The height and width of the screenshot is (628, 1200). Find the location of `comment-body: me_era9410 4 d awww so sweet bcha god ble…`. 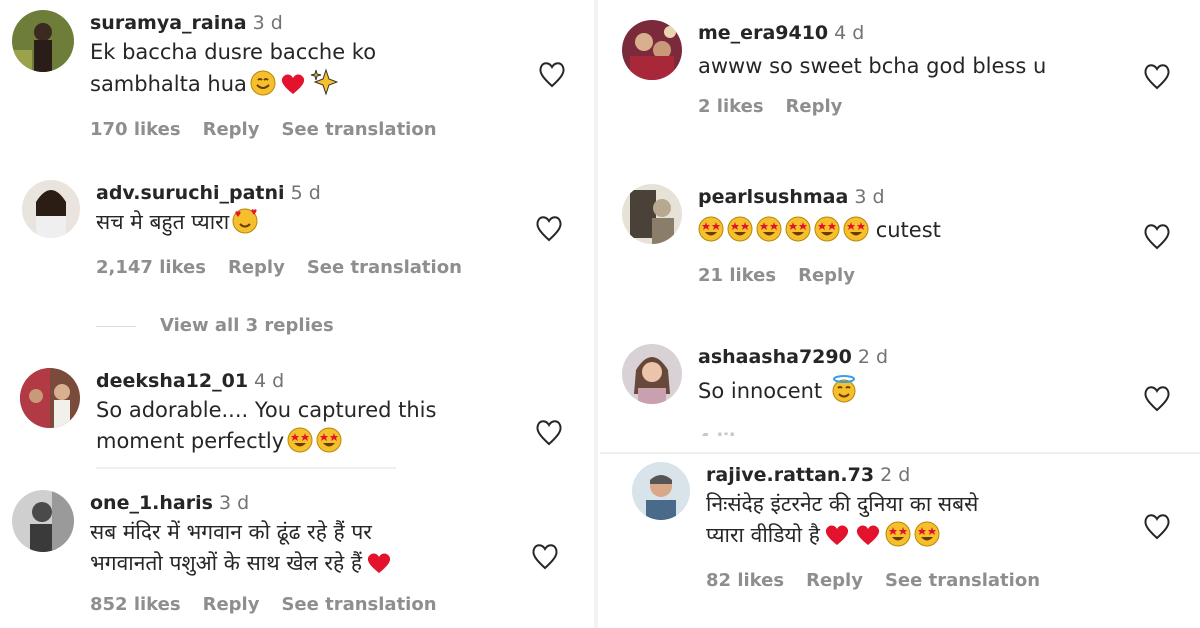

comment-body: me_era9410 4 d awww so sweet bcha god ble… is located at coordinates (872, 68).